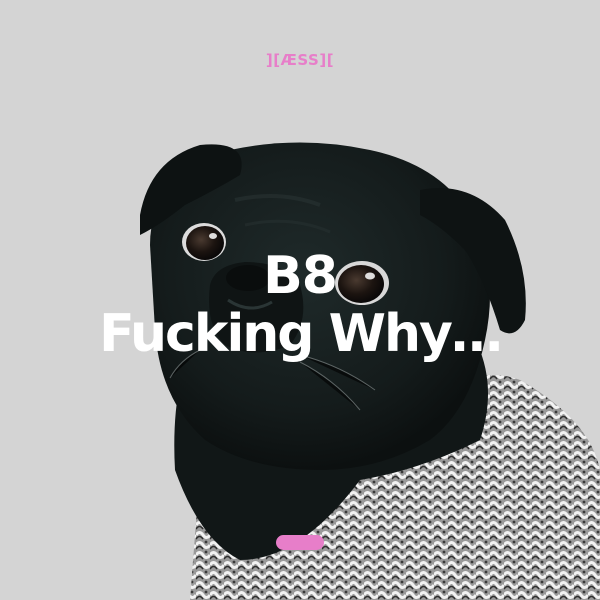 This screenshot has height=600, width=600. Describe the element at coordinates (300, 276) in the screenshot. I see `headline-line-1: B8` at that location.